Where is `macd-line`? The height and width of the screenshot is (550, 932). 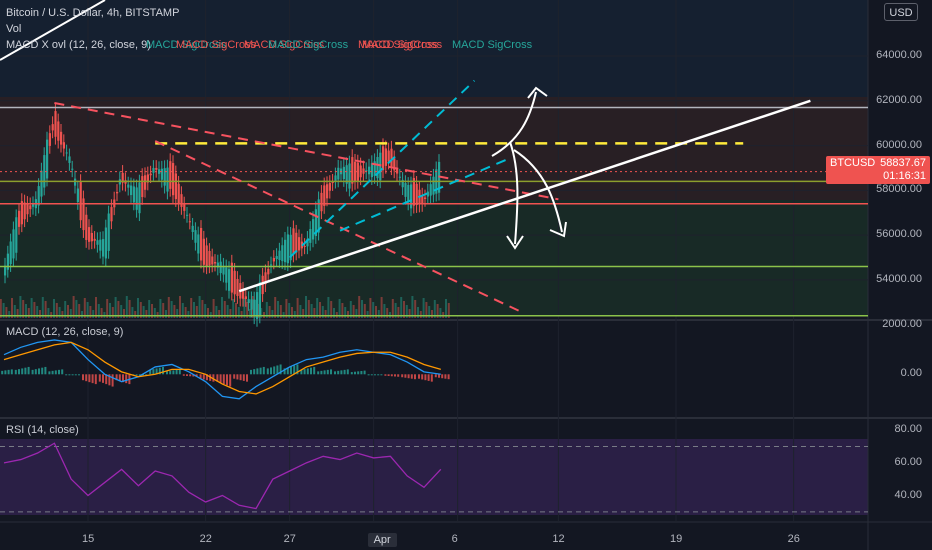
macd-line is located at coordinates (222, 369).